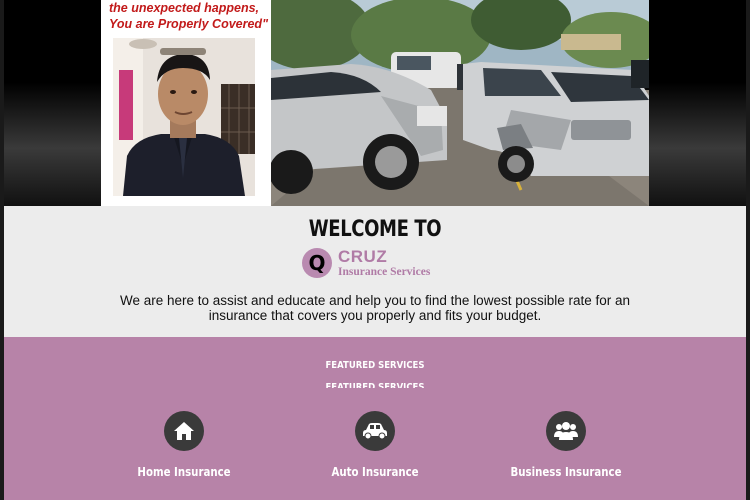  I want to click on agent-portrait-photo, so click(184, 117).